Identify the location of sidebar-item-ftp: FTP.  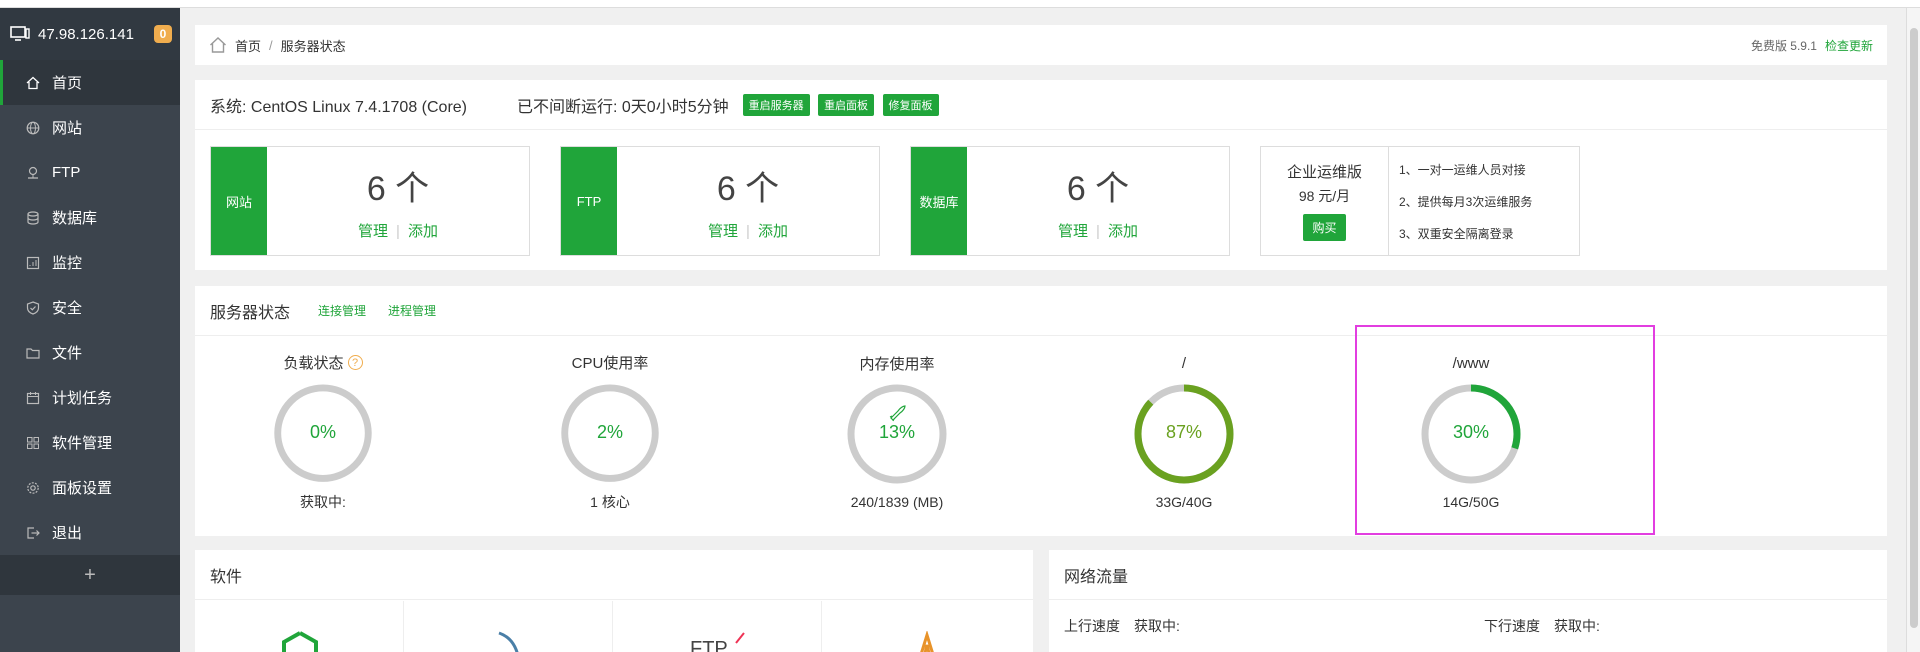
(90, 172).